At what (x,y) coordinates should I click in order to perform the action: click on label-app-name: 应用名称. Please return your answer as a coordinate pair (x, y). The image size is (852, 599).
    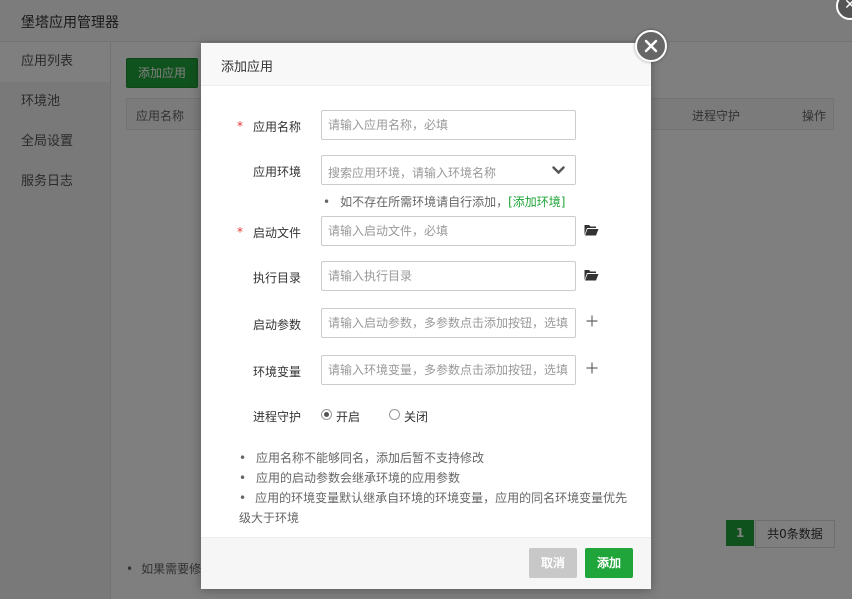
    Looking at the image, I should click on (277, 127).